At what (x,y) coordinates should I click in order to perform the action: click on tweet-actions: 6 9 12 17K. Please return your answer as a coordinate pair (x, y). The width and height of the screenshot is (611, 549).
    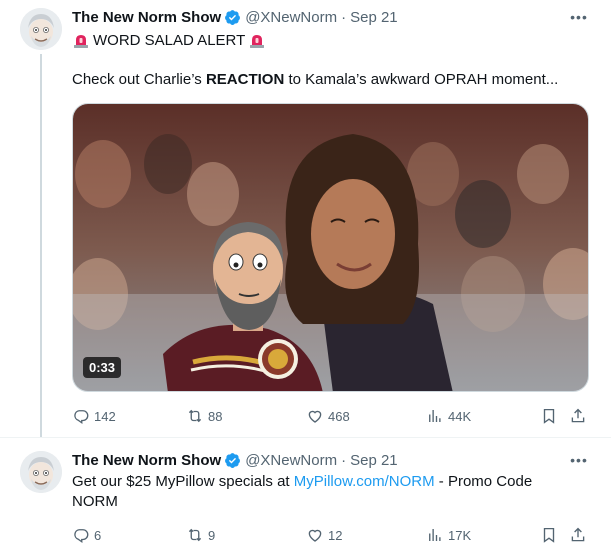
    Looking at the image, I should click on (334, 535).